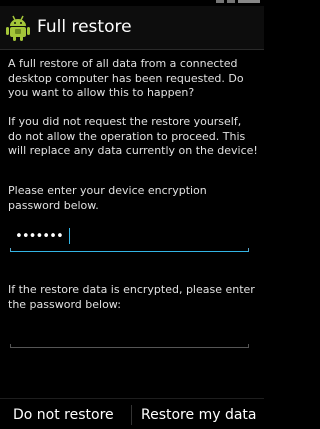 Image resolution: width=320 pixels, height=429 pixels. I want to click on device-password-value: •••••••, so click(39, 236).